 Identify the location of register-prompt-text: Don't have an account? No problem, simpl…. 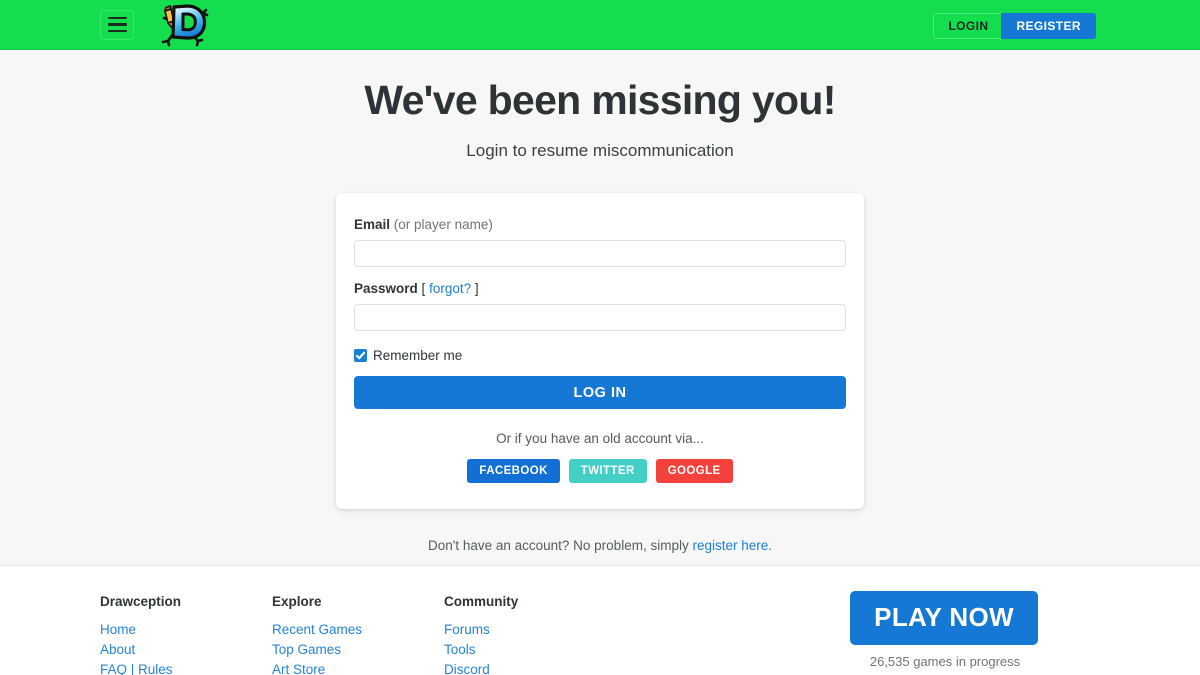
(560, 545).